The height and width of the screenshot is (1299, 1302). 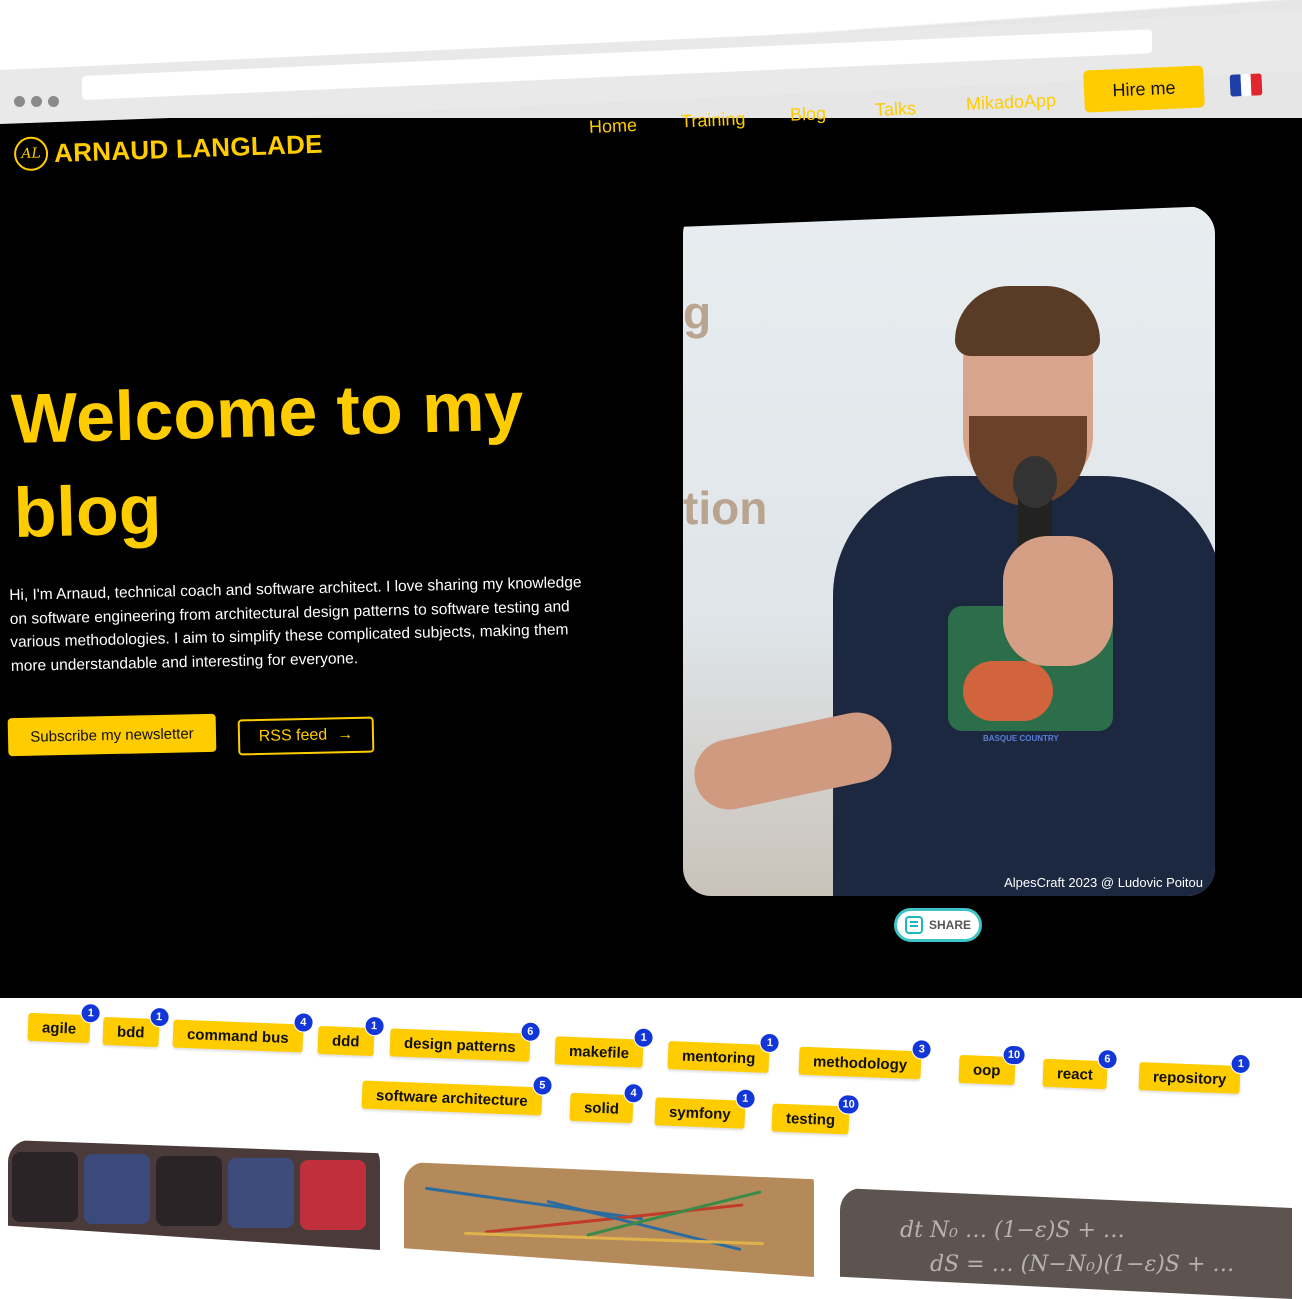 I want to click on window-controls, so click(x=36, y=101).